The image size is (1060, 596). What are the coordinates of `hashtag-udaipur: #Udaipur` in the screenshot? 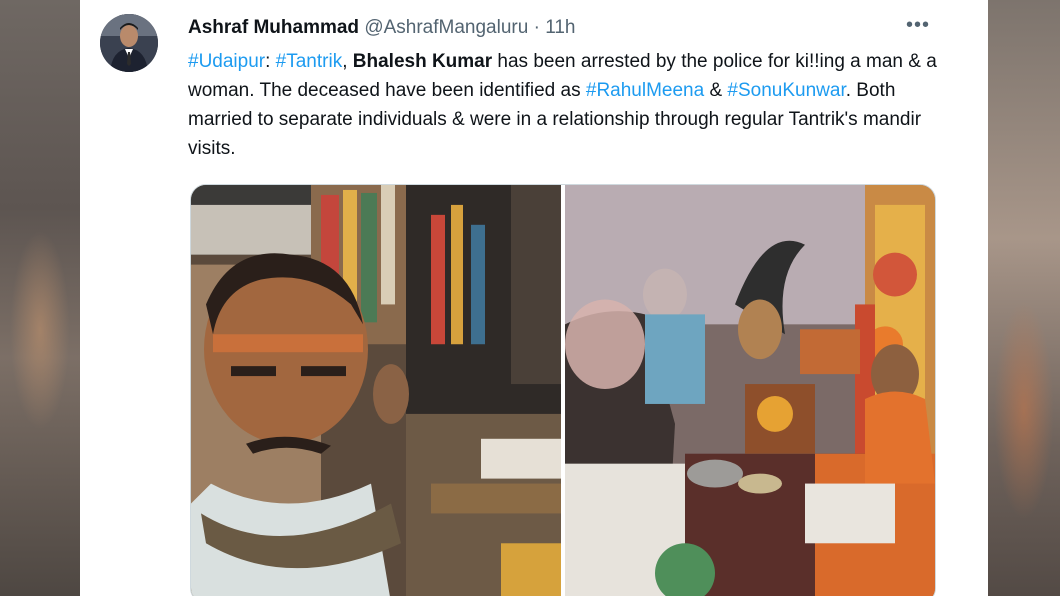 It's located at (226, 61).